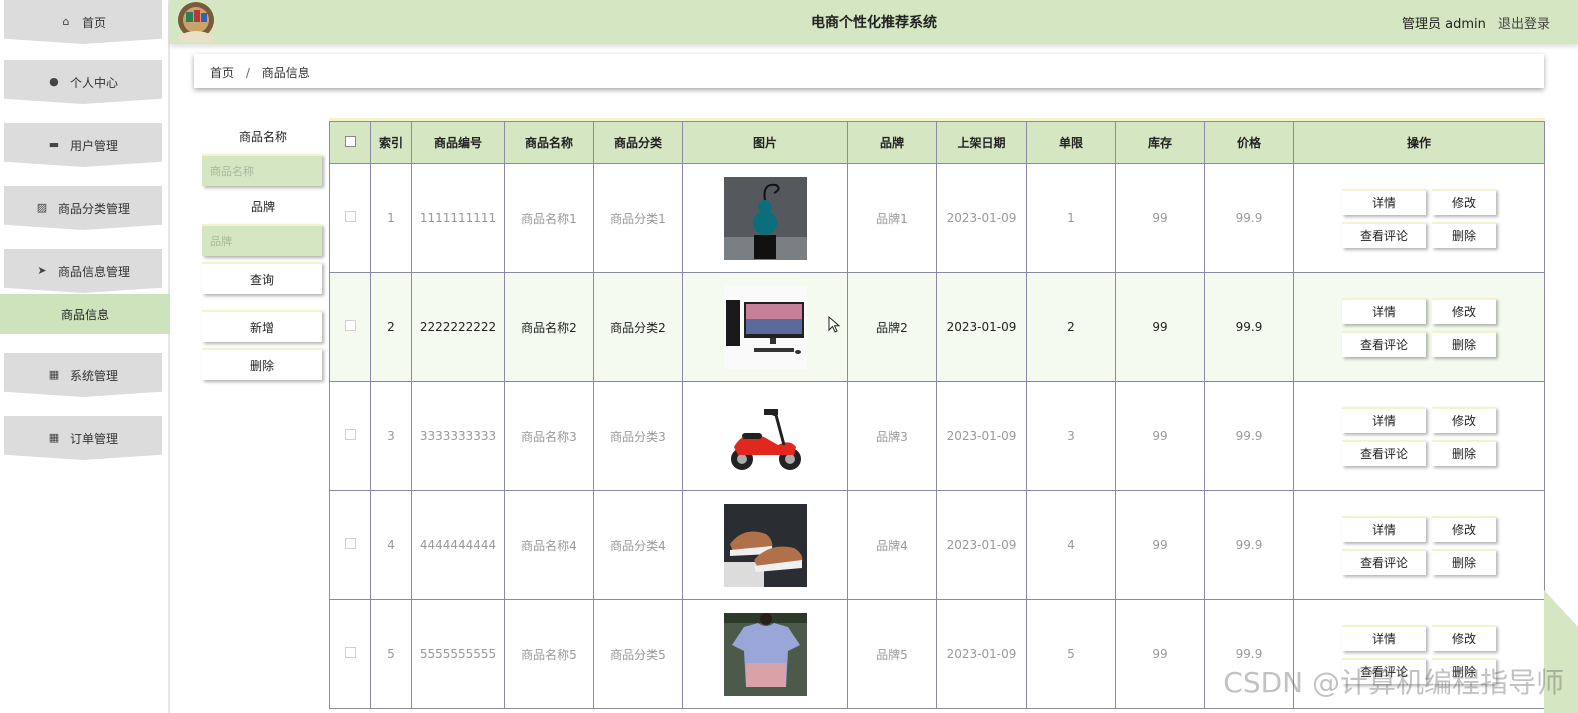 This screenshot has width=1578, height=713. I want to click on cell-category: 商品分类3, so click(638, 436).